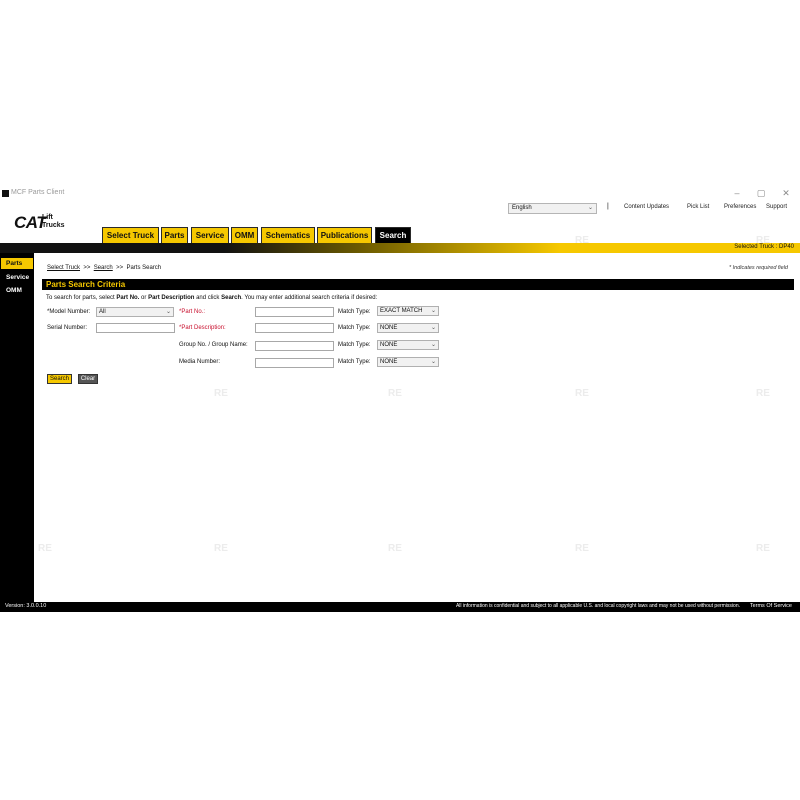  Describe the element at coordinates (39, 223) in the screenshot. I see `cat-lift-trucks-logo: CAT Lift Trucks` at that location.